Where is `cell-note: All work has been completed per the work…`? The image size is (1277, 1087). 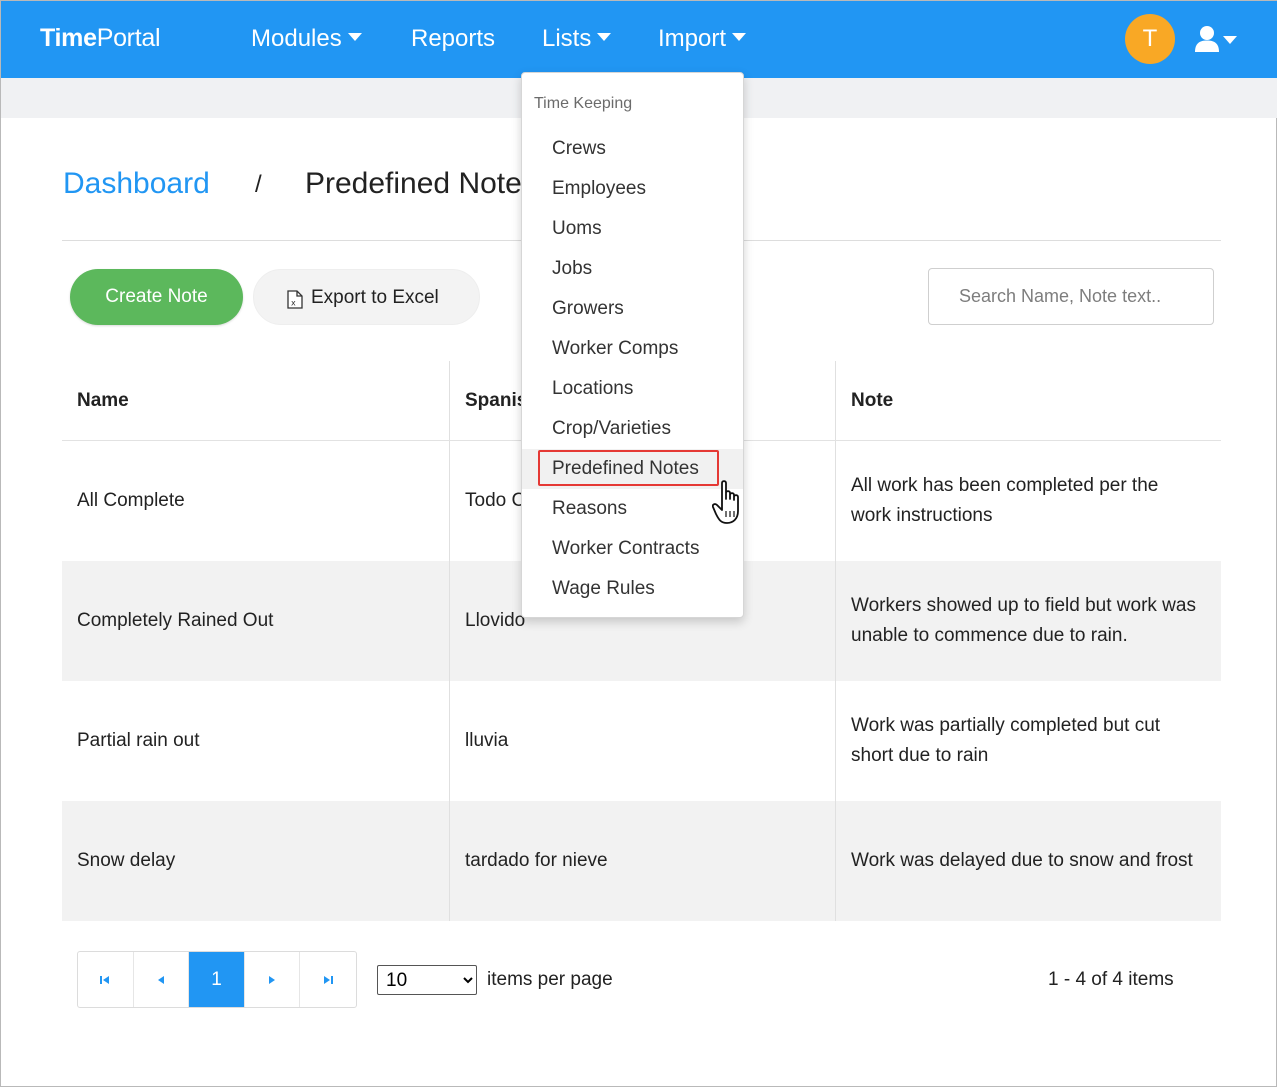
cell-note: All work has been completed per the work… is located at coordinates (1028, 501).